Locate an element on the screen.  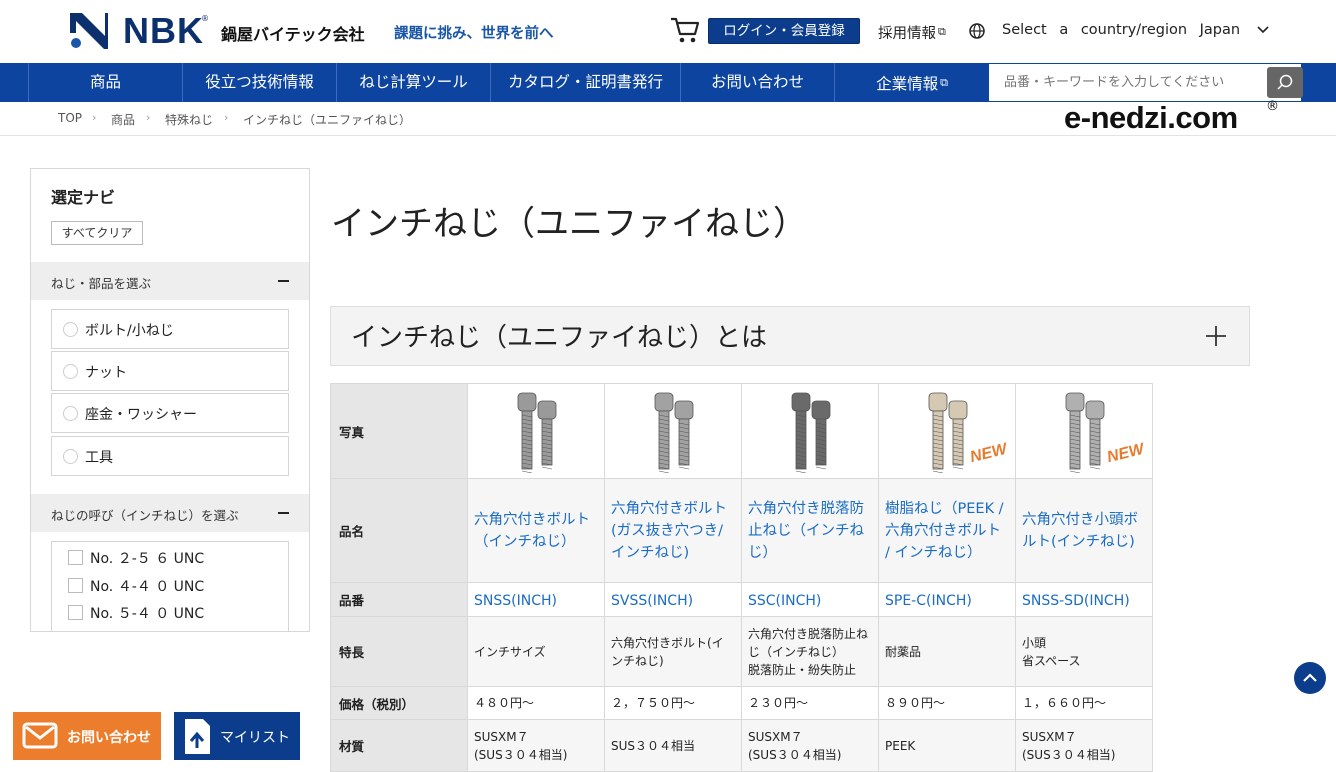
section-sizes-header: ねじの呼び（インチねじ）を選ぶ is located at coordinates (170, 513).